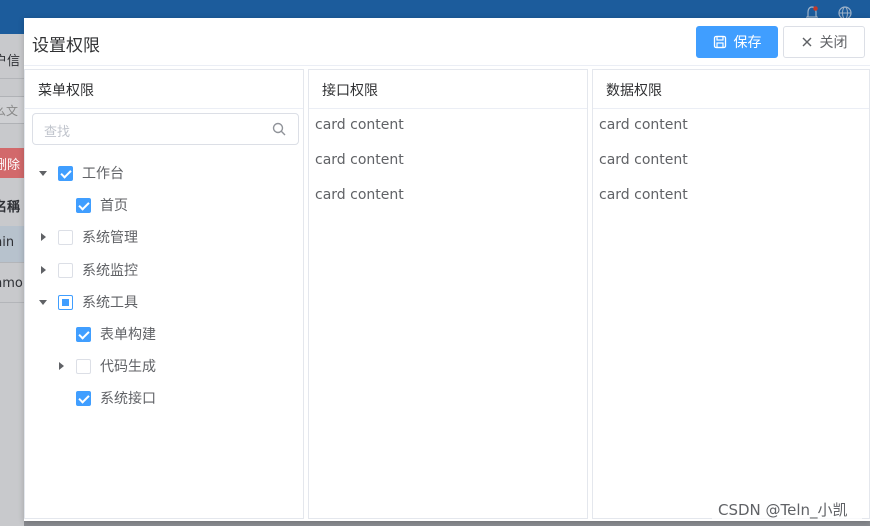 The width and height of the screenshot is (870, 526). Describe the element at coordinates (747, 43) in the screenshot. I see `save-label: 保存` at that location.